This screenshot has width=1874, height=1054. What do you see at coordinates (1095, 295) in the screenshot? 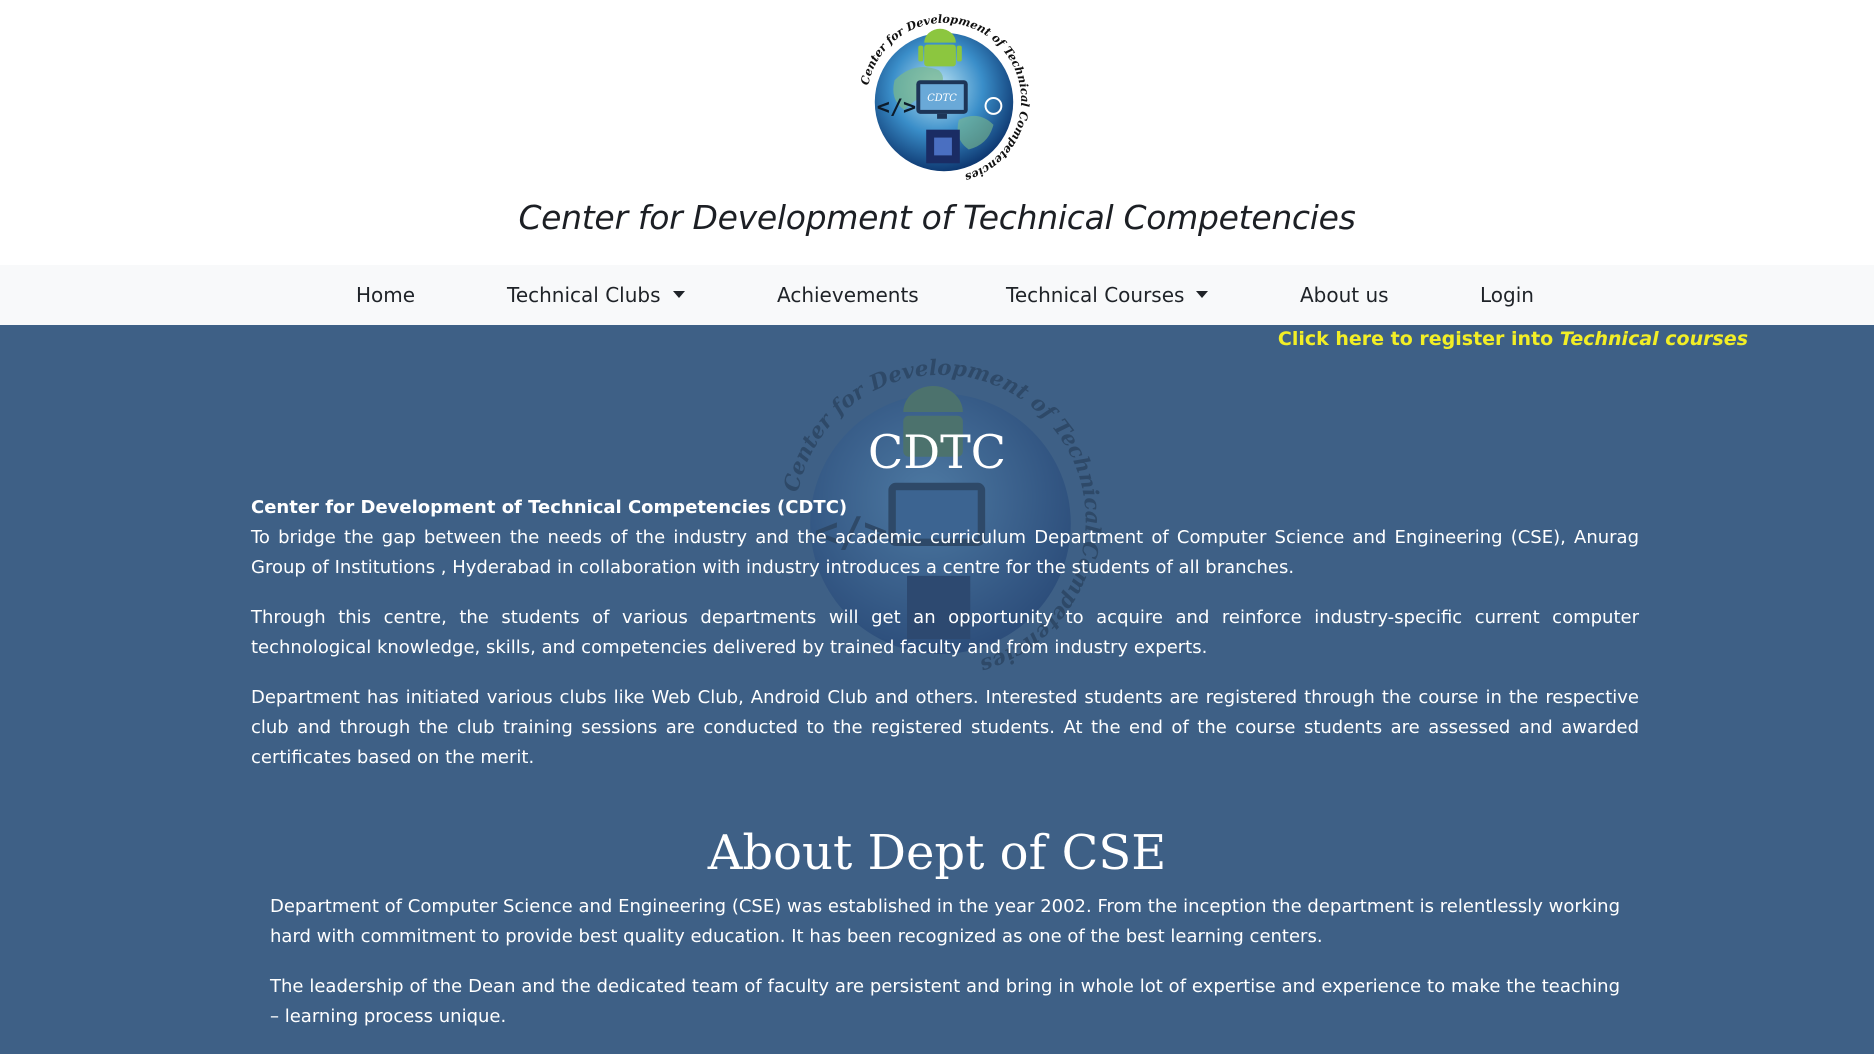
I see `nav-technical-courses-label: Technical Courses` at bounding box center [1095, 295].